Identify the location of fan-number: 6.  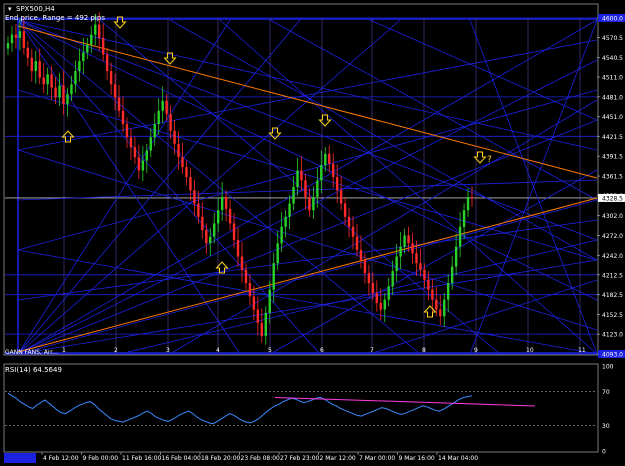
(322, 350).